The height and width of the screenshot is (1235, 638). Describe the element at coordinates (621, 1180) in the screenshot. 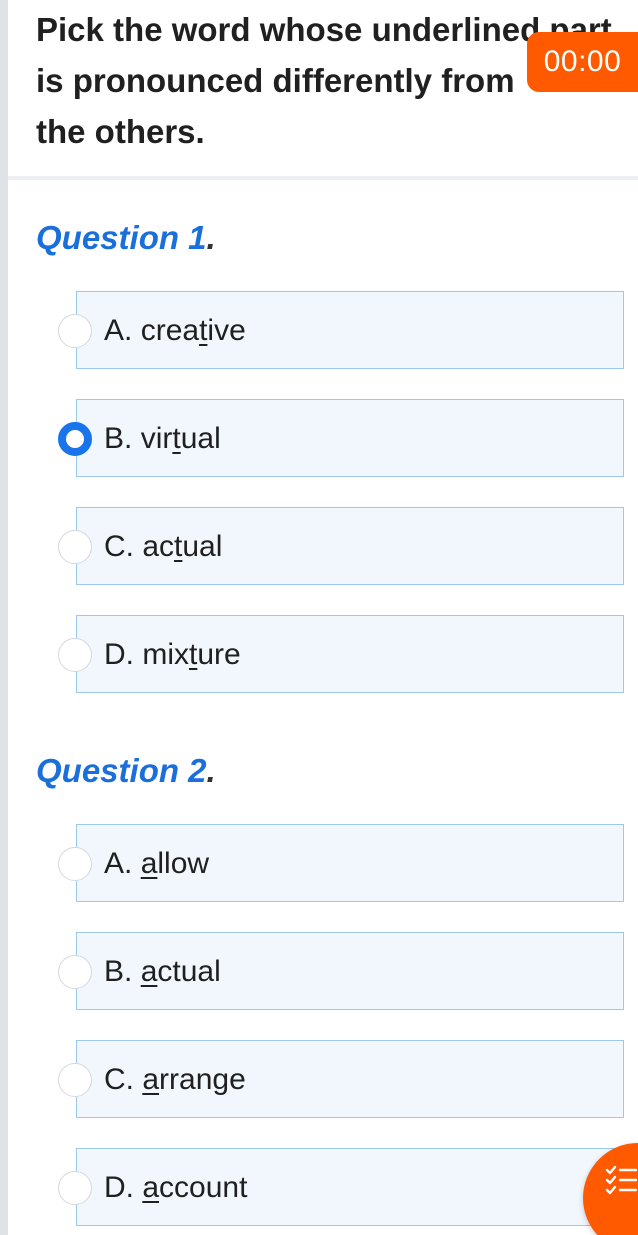

I see `question-list-icon` at that location.